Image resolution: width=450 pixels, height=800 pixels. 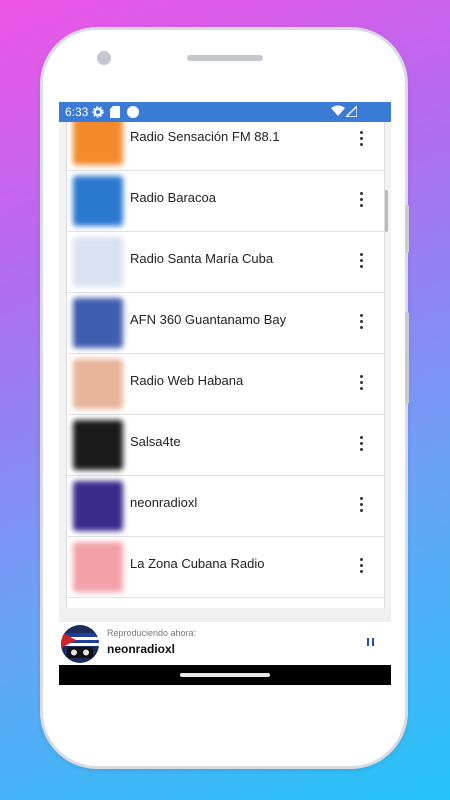 What do you see at coordinates (225, 112) in the screenshot?
I see `status-bar: 6:33` at bounding box center [225, 112].